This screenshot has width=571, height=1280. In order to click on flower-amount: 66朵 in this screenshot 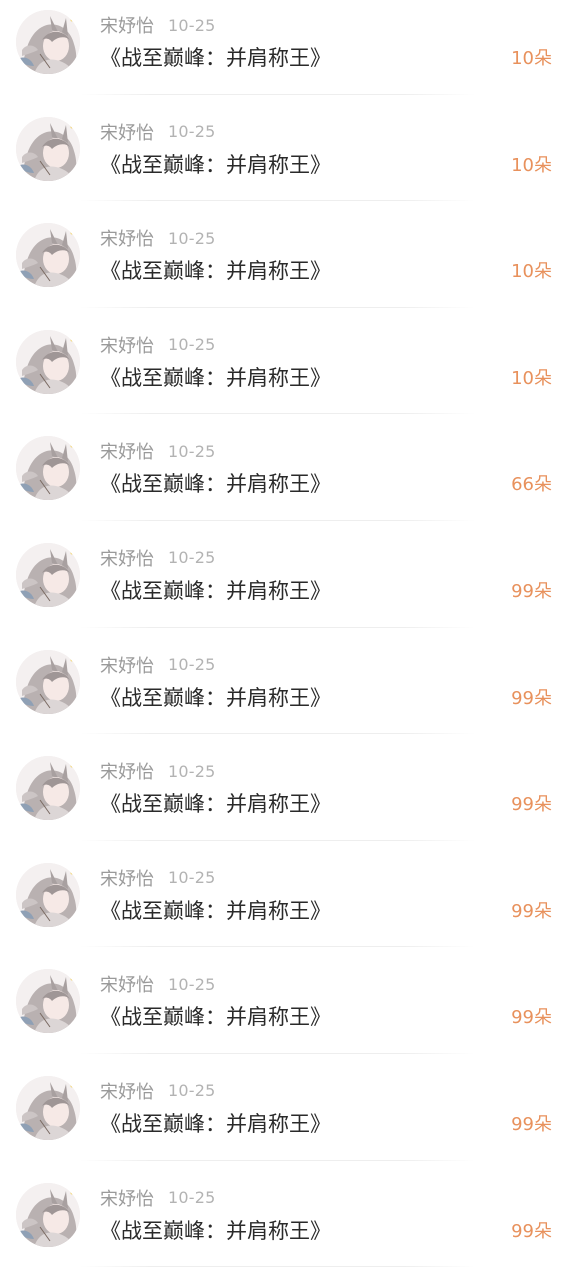, I will do `click(531, 485)`.